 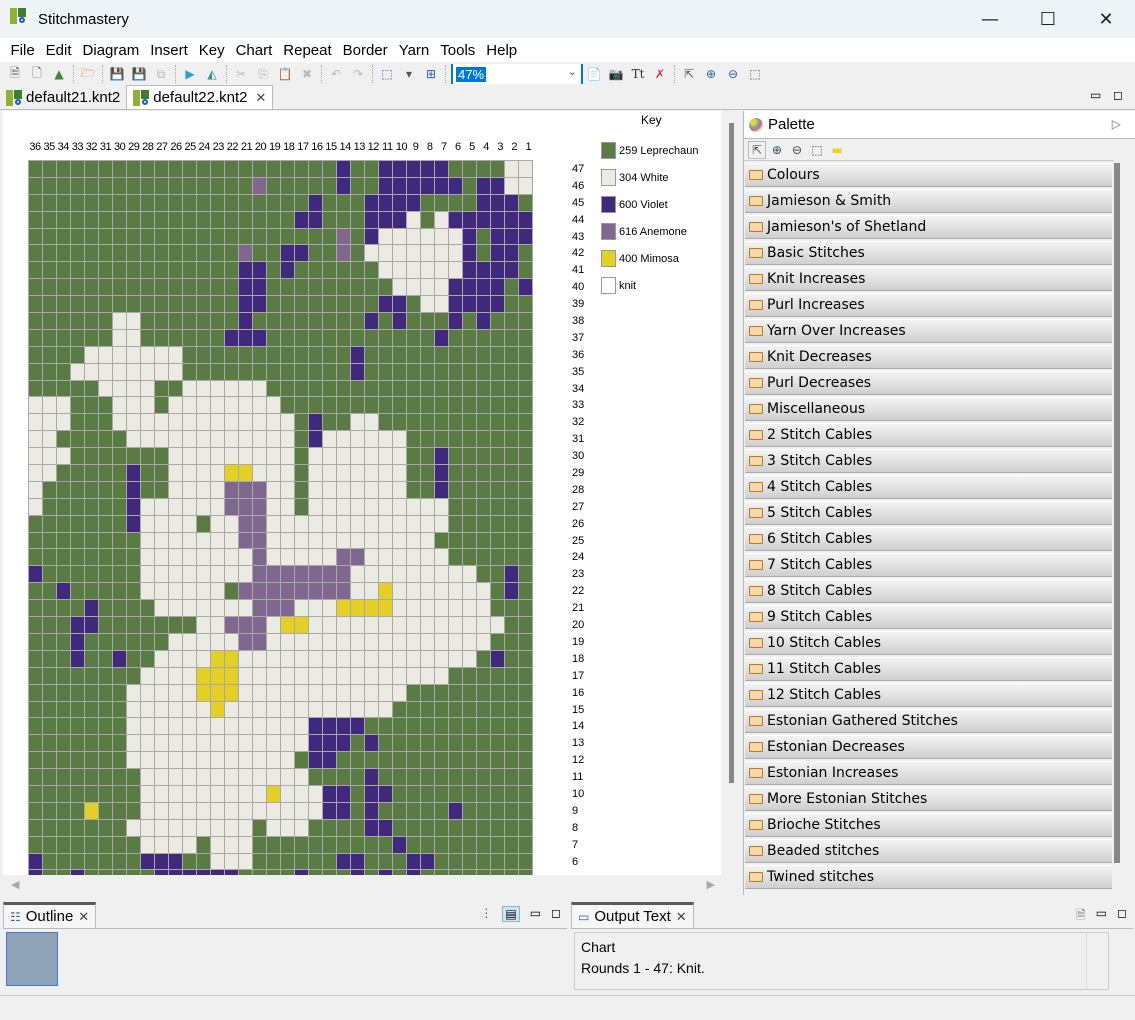 I want to click on palette-drawer: Estonian Gathered Stitches, so click(x=928, y=721).